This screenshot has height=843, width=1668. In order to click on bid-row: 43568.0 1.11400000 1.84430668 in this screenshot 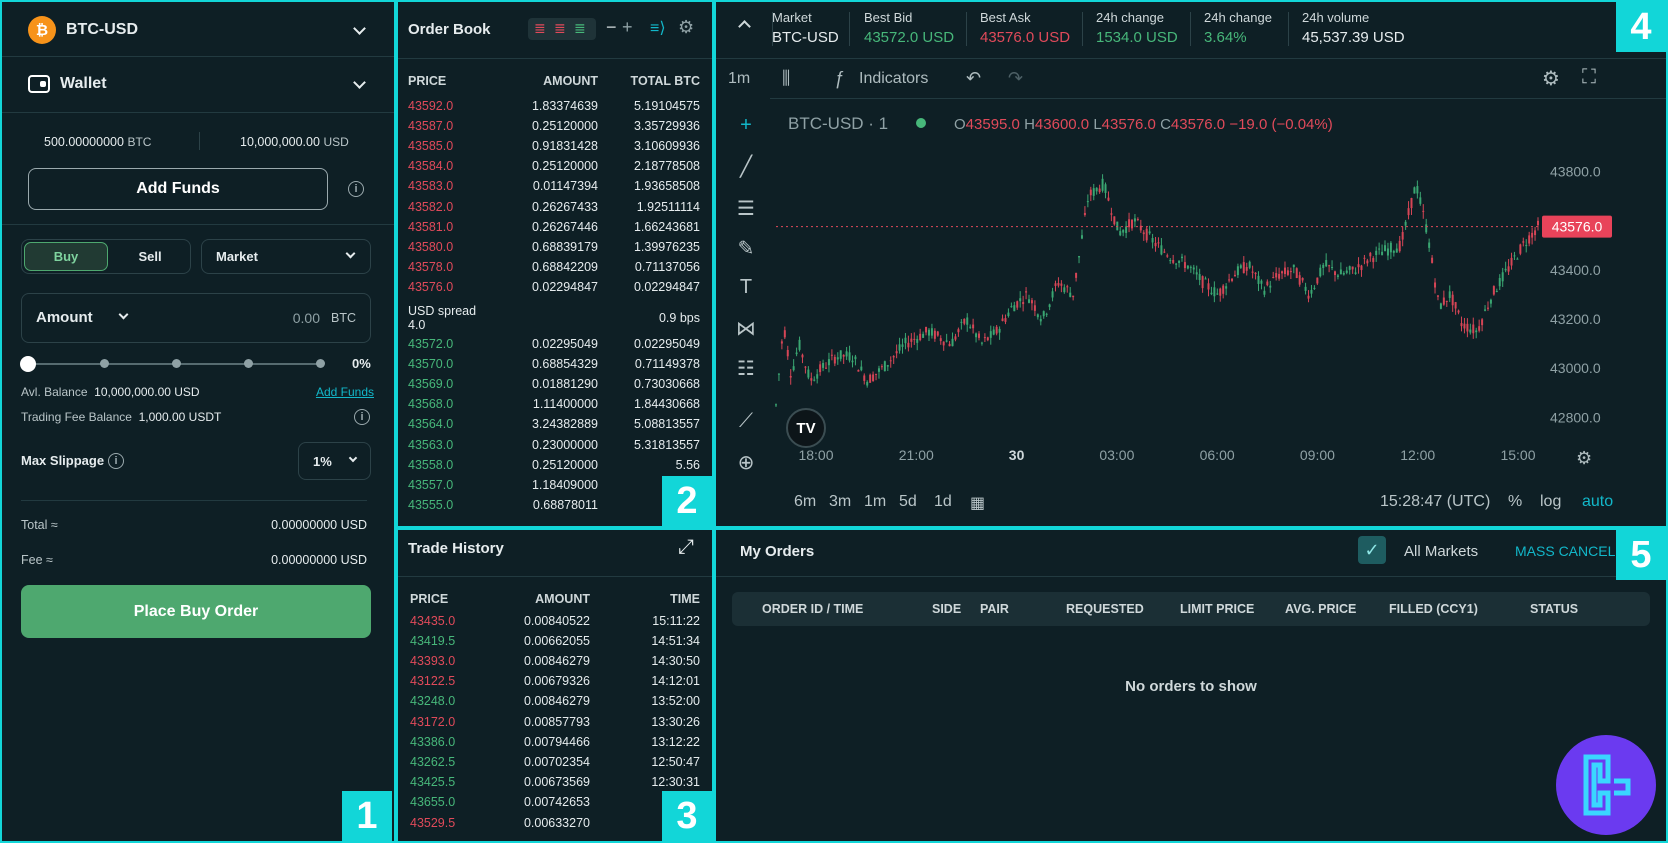, I will do `click(556, 404)`.